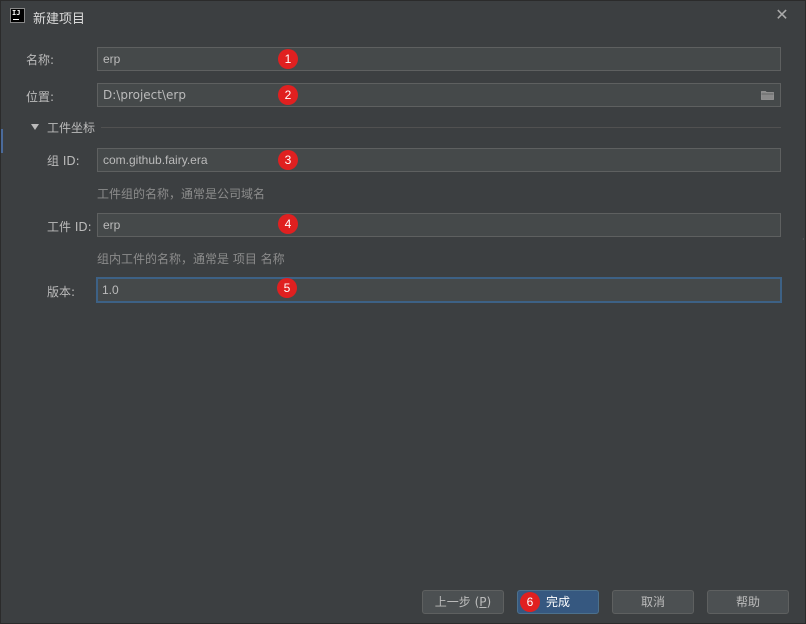 The width and height of the screenshot is (806, 624). What do you see at coordinates (782, 15) in the screenshot?
I see `close-icon: ✕` at bounding box center [782, 15].